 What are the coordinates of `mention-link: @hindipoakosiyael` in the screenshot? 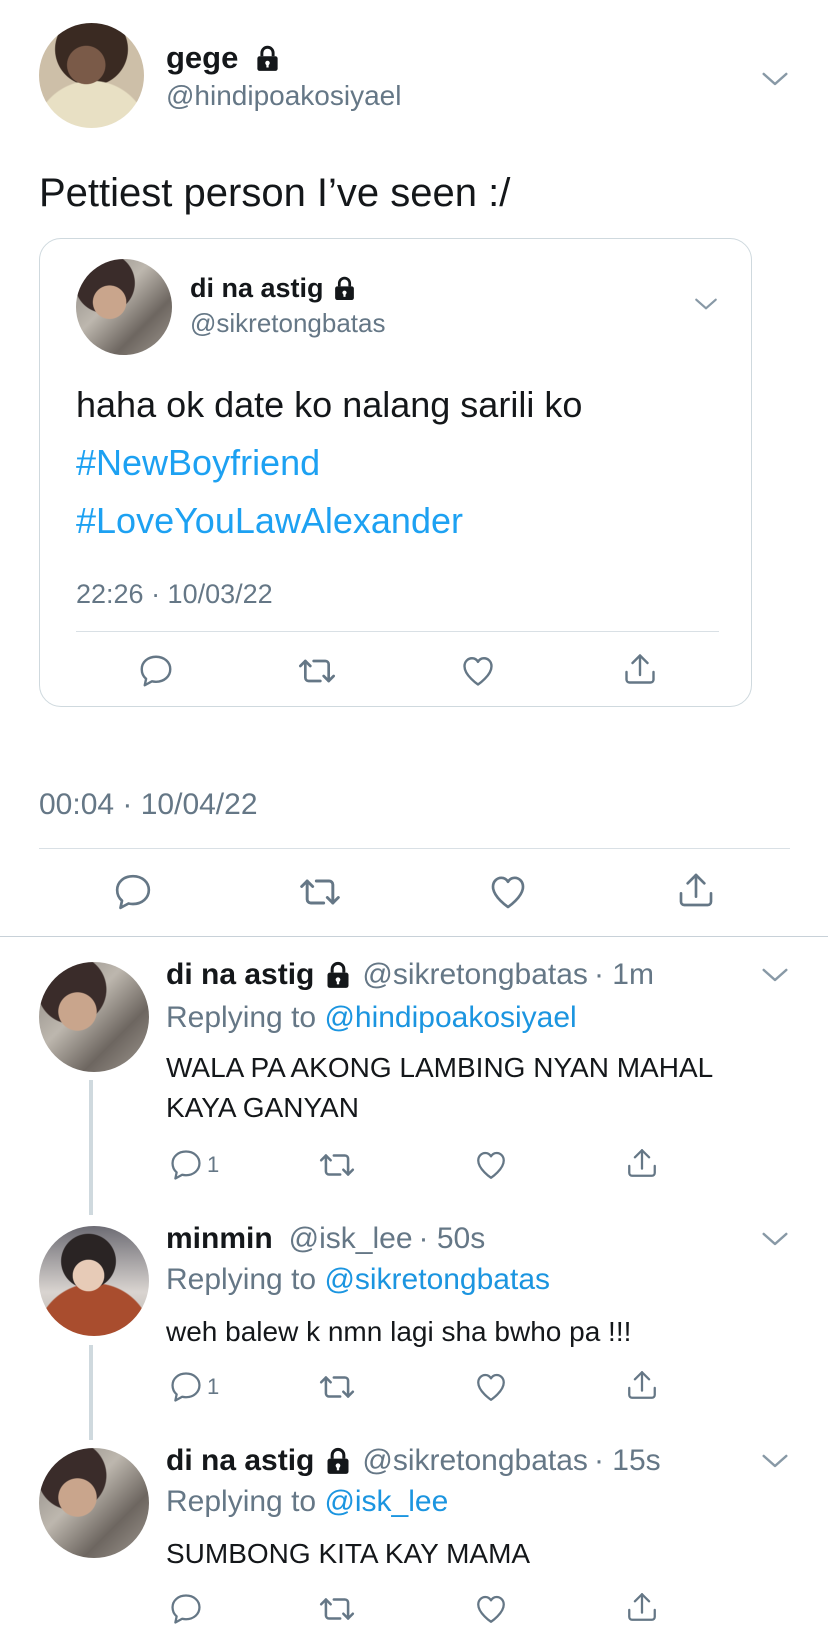 It's located at (450, 1017).